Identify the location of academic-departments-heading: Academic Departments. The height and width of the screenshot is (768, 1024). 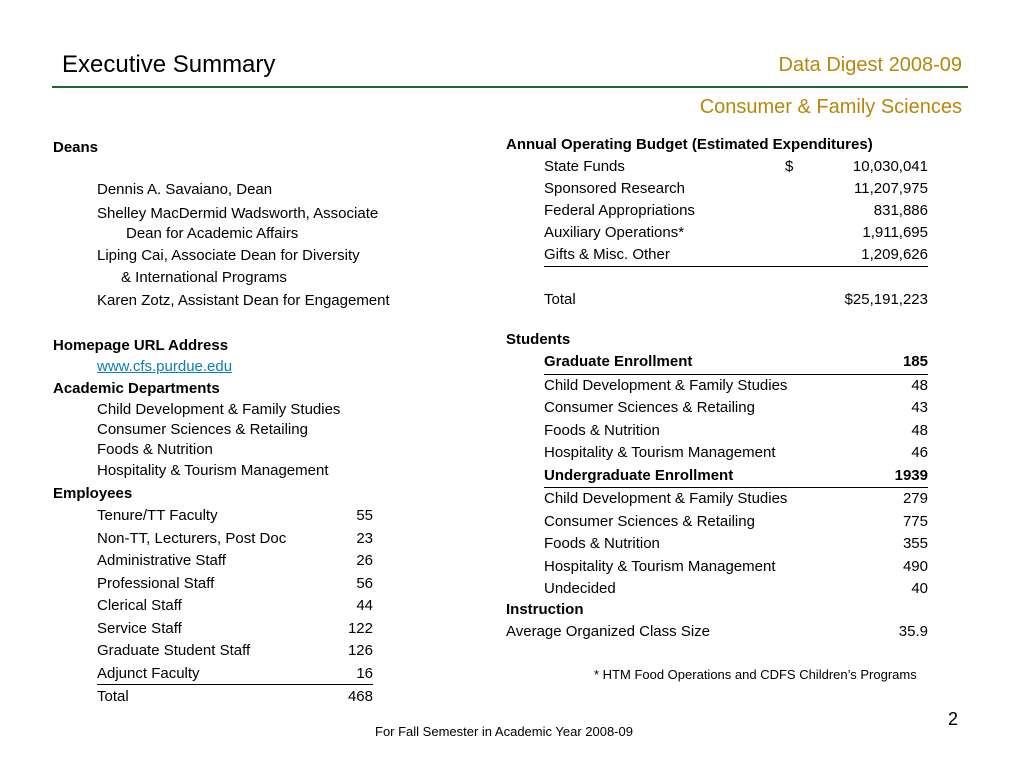
(136, 388).